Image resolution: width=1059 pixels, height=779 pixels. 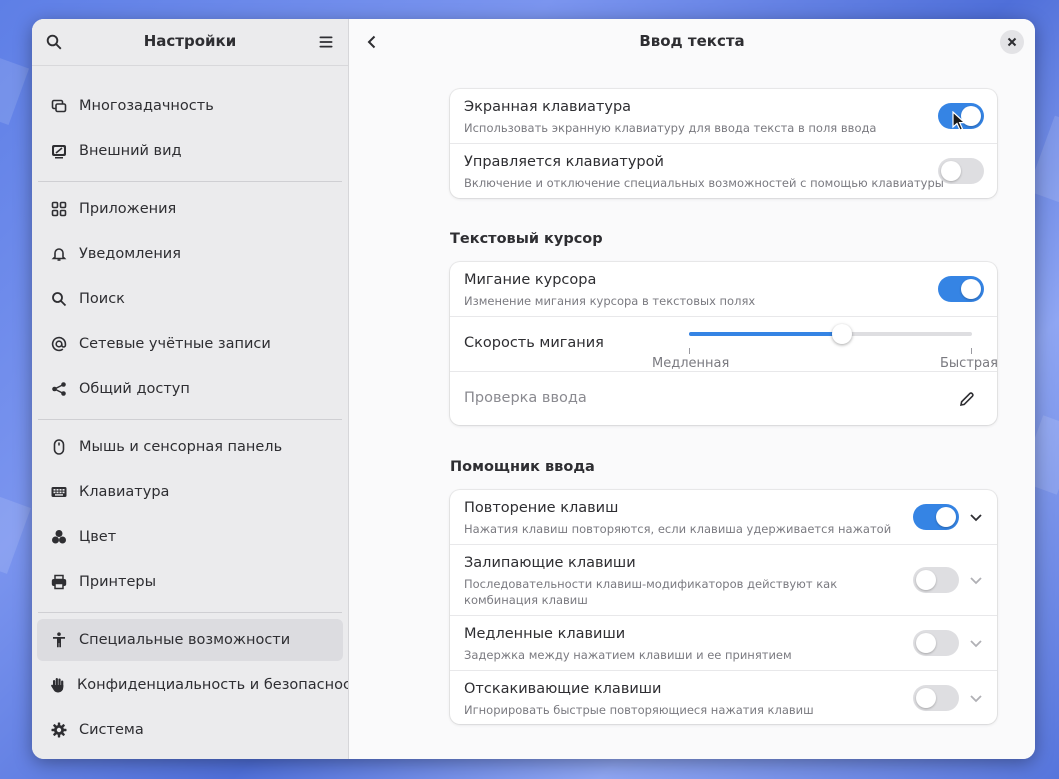 What do you see at coordinates (190, 151) in the screenshot?
I see `sidebar-item-appearance: Внешний вид` at bounding box center [190, 151].